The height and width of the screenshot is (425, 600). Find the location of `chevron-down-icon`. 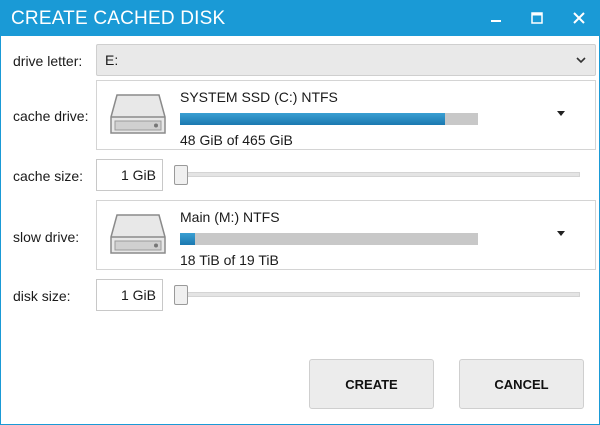

chevron-down-icon is located at coordinates (581, 60).